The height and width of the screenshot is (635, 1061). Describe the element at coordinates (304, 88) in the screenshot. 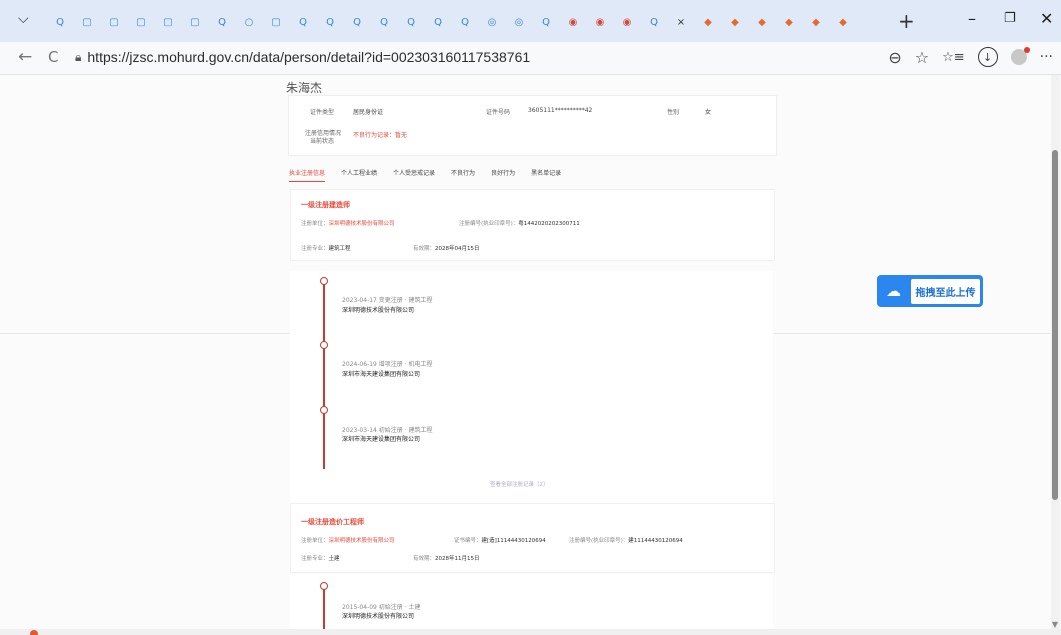

I see `person-name: 朱海杰` at that location.